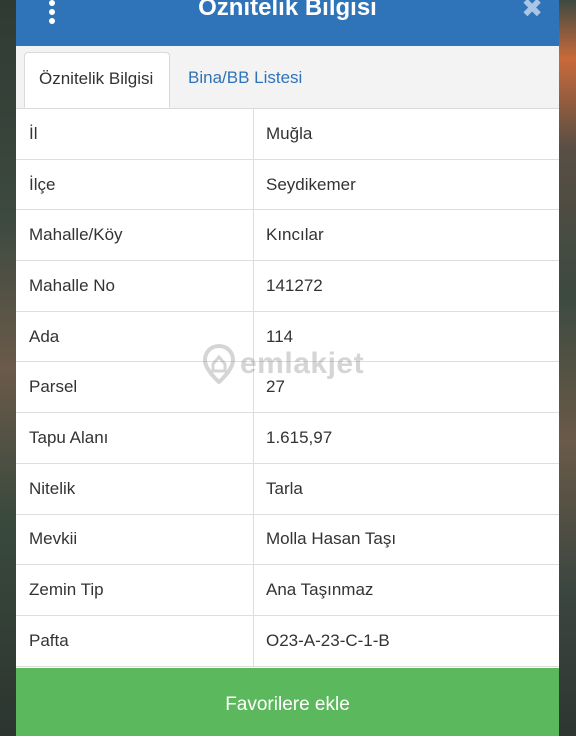  What do you see at coordinates (8, 368) in the screenshot?
I see `map-edge-left` at bounding box center [8, 368].